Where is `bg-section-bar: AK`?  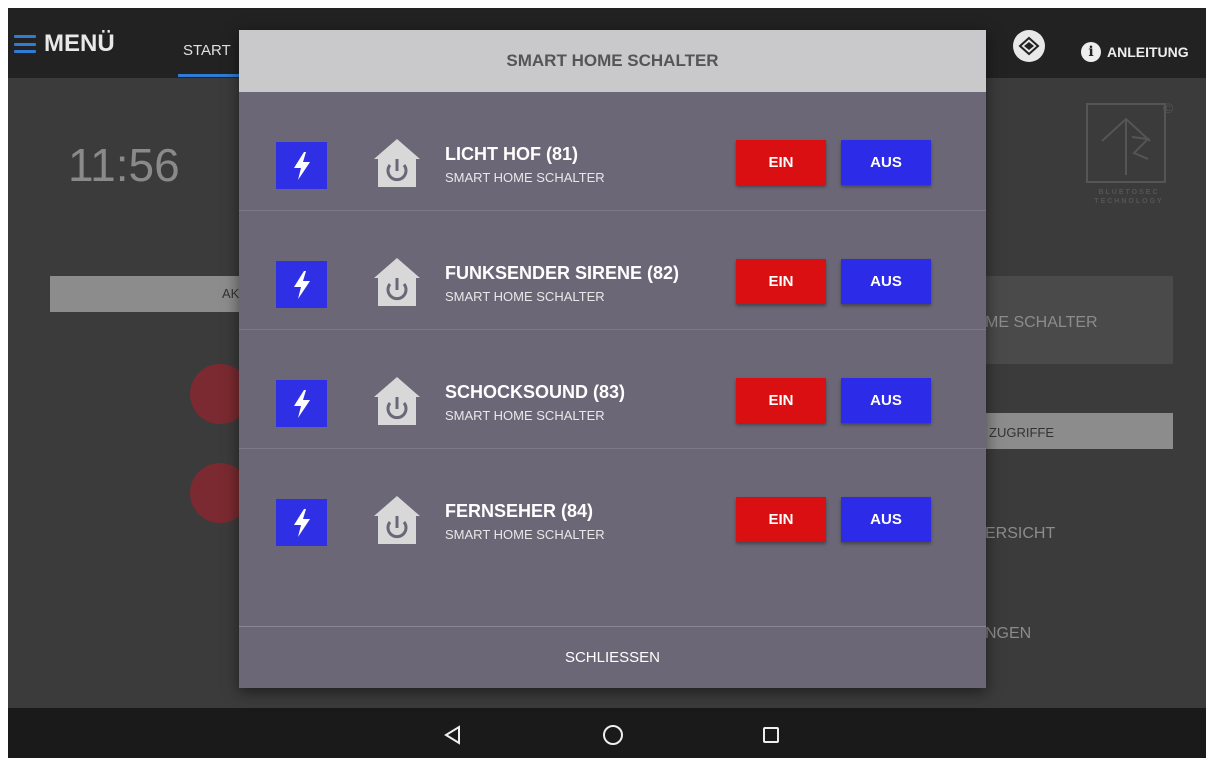
bg-section-bar: AK is located at coordinates (150, 294).